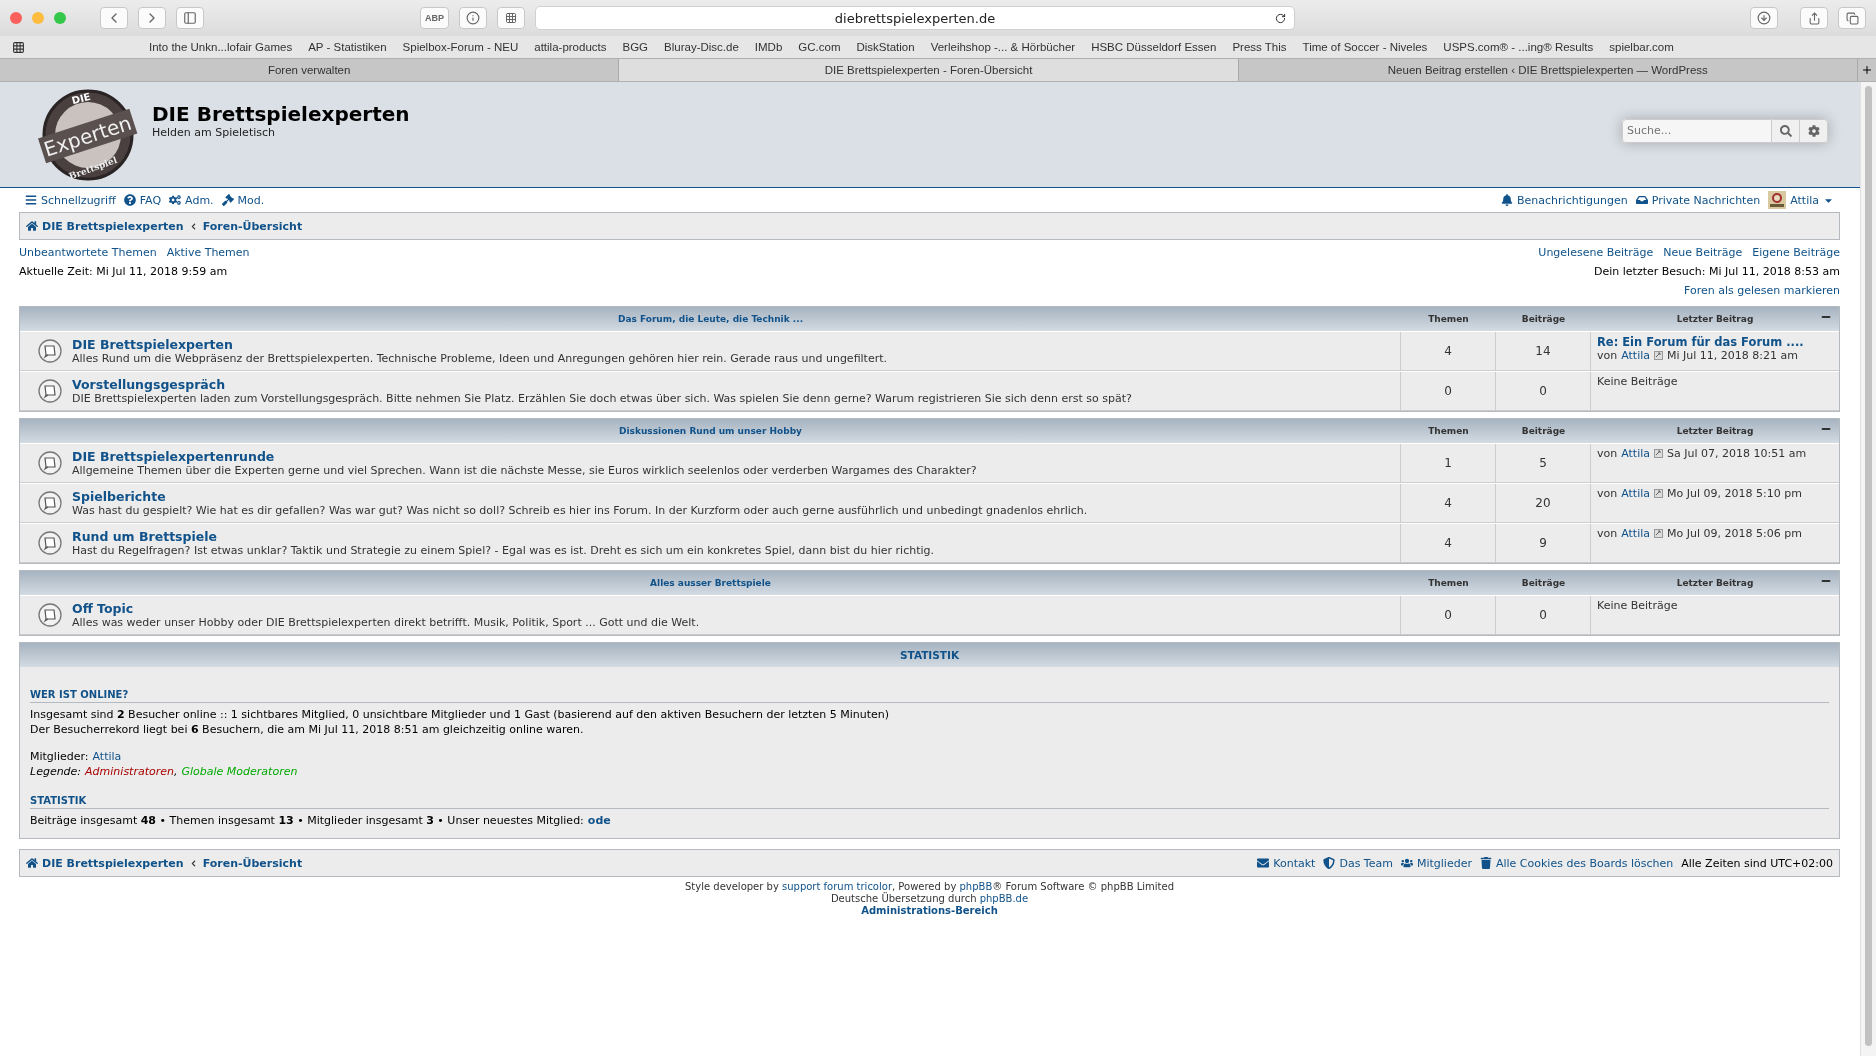  What do you see at coordinates (1154, 47) in the screenshot?
I see `bookmark-link: HSBC Düsseldorf Essen` at bounding box center [1154, 47].